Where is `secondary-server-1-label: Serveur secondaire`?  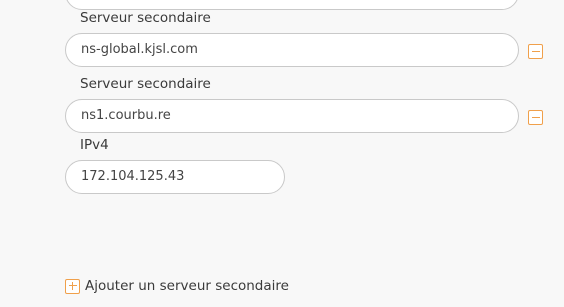
secondary-server-1-label: Serveur secondaire is located at coordinates (145, 18).